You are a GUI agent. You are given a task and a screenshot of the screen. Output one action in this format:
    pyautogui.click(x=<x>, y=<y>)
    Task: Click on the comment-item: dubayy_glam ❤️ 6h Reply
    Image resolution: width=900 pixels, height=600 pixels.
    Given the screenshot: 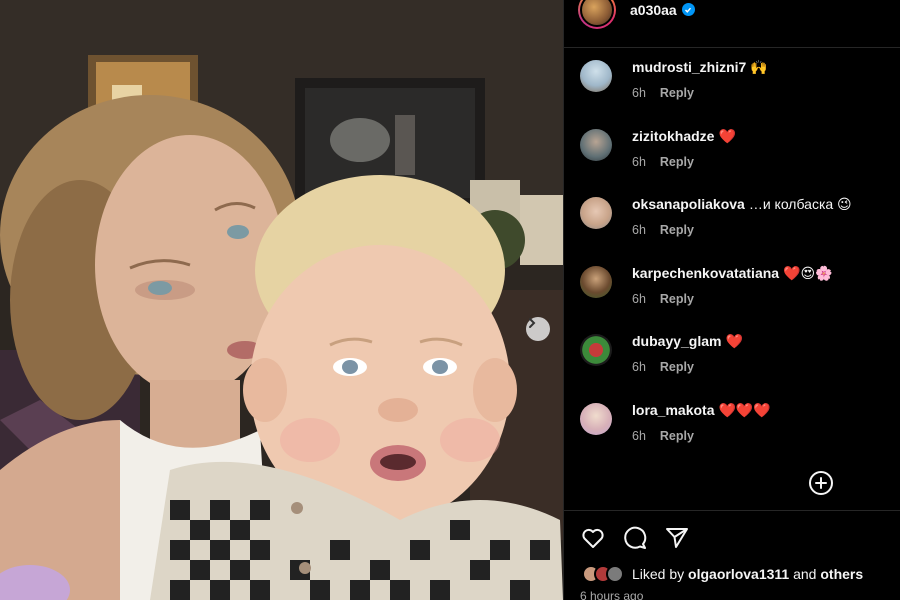 What is the action you would take?
    pyautogui.click(x=732, y=366)
    